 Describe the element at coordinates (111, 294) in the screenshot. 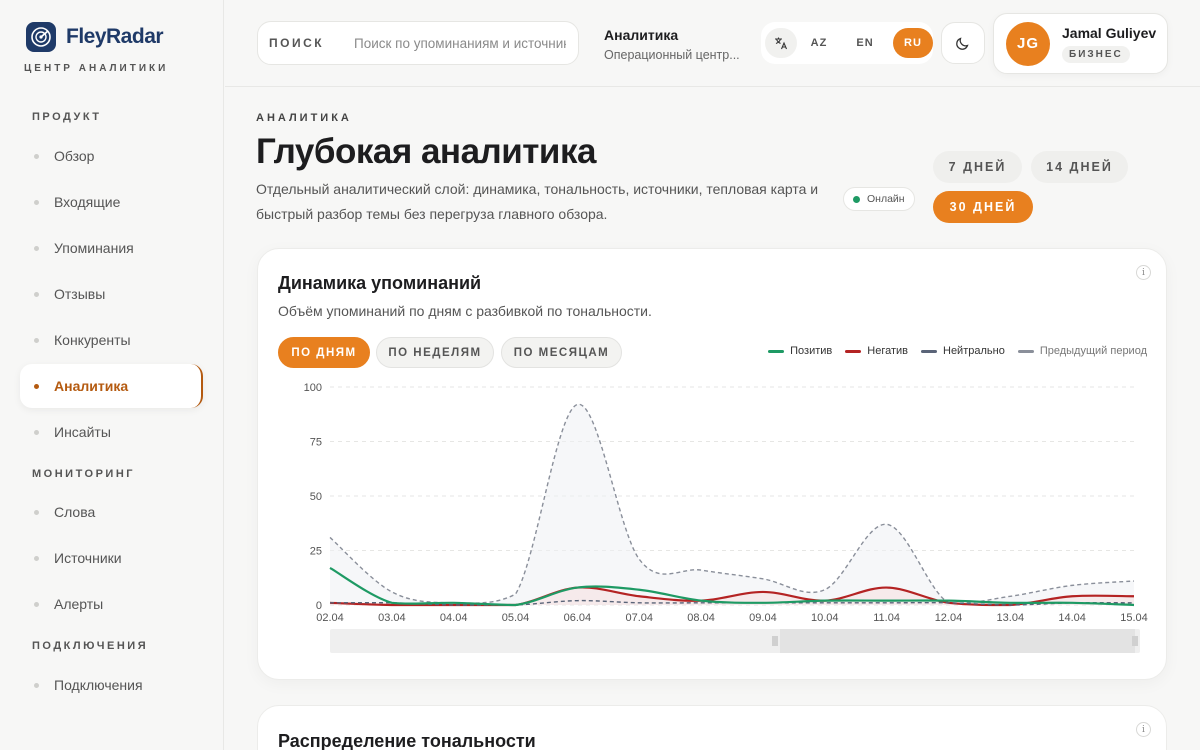

I see `sidebar-item-reviews: Отзывы` at that location.